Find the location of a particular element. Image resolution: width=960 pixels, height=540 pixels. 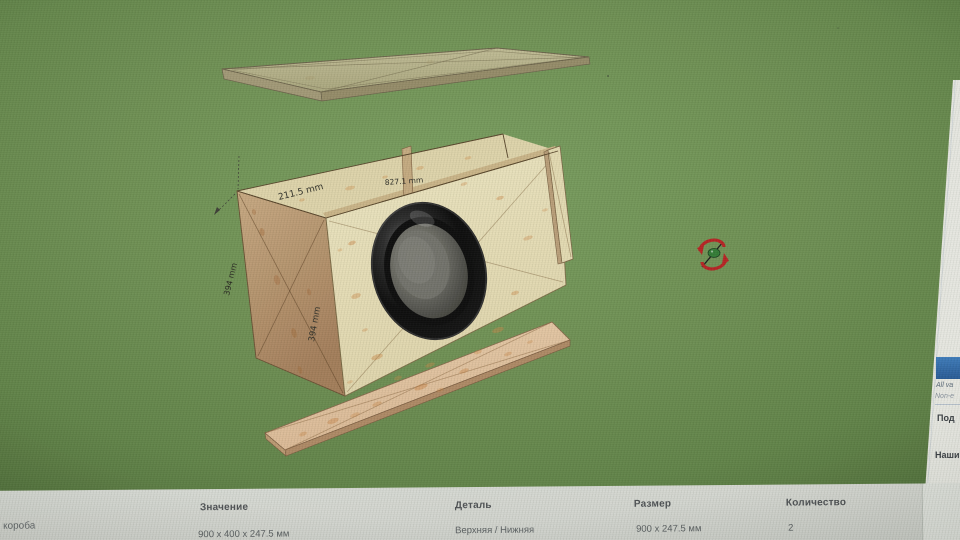

sidebar-divider is located at coordinates (947, 404).